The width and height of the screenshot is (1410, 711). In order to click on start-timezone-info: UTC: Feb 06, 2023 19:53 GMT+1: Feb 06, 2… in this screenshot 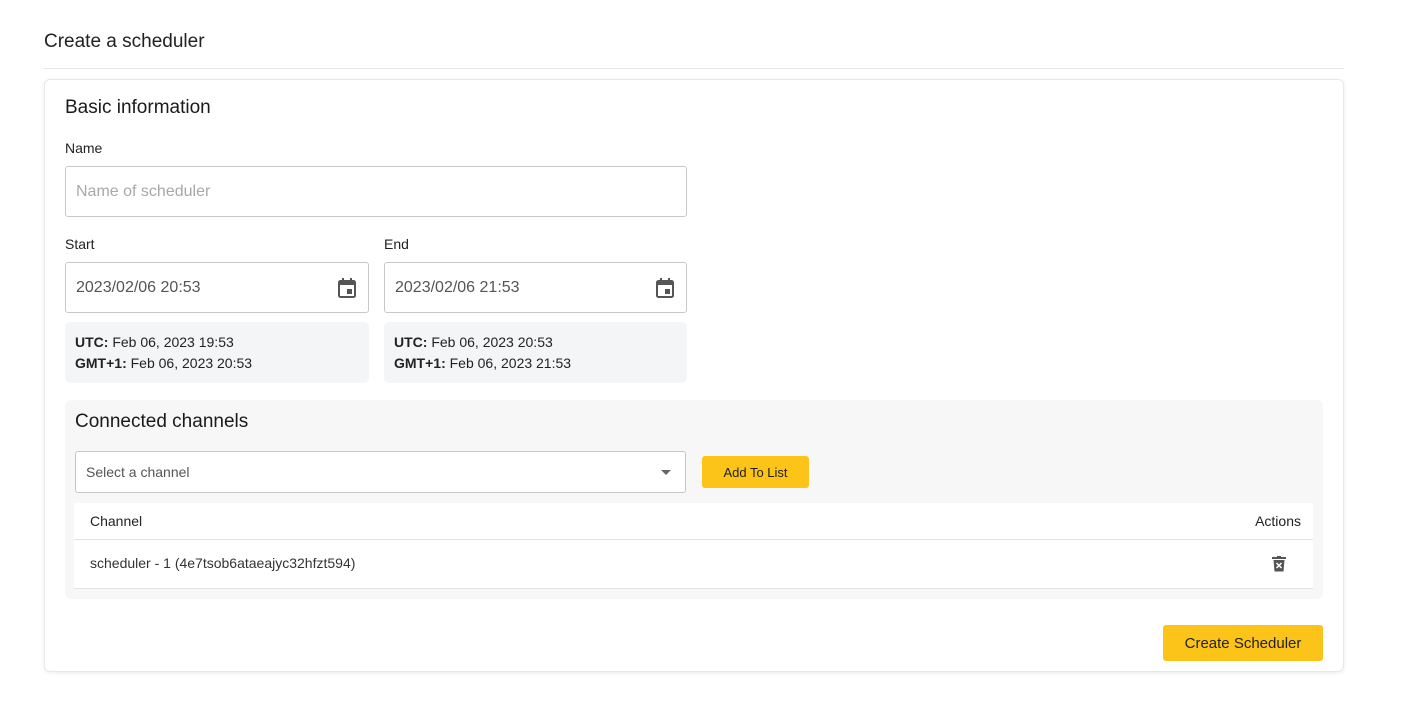, I will do `click(217, 352)`.